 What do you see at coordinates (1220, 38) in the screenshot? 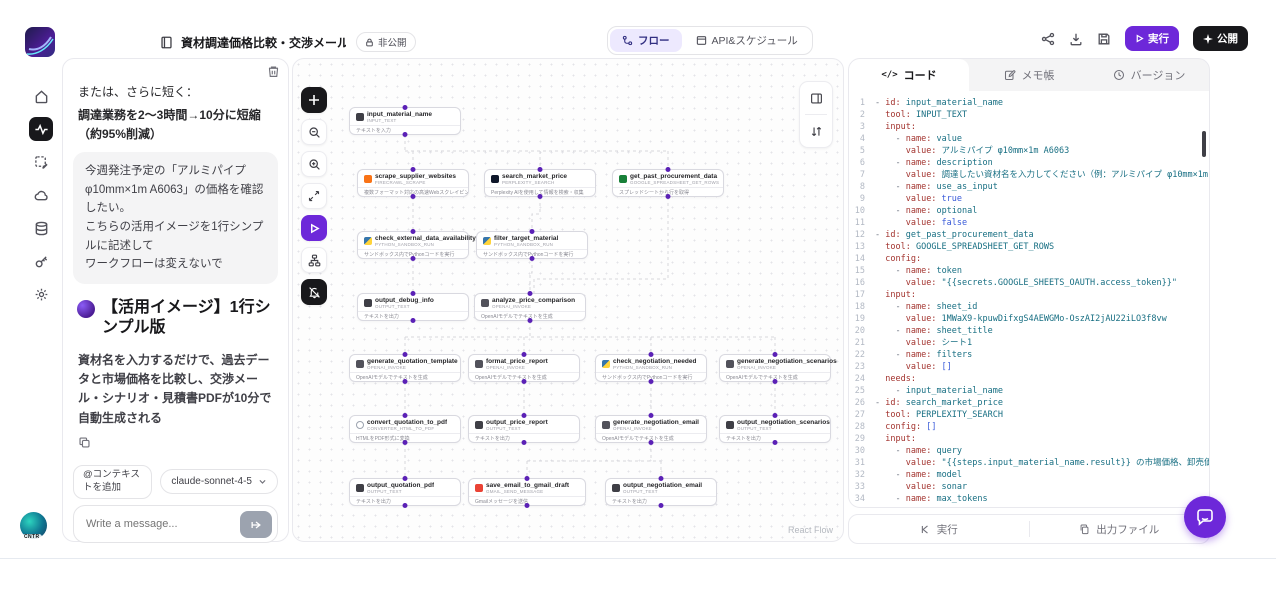
I see `publish-button: 公開` at bounding box center [1220, 38].